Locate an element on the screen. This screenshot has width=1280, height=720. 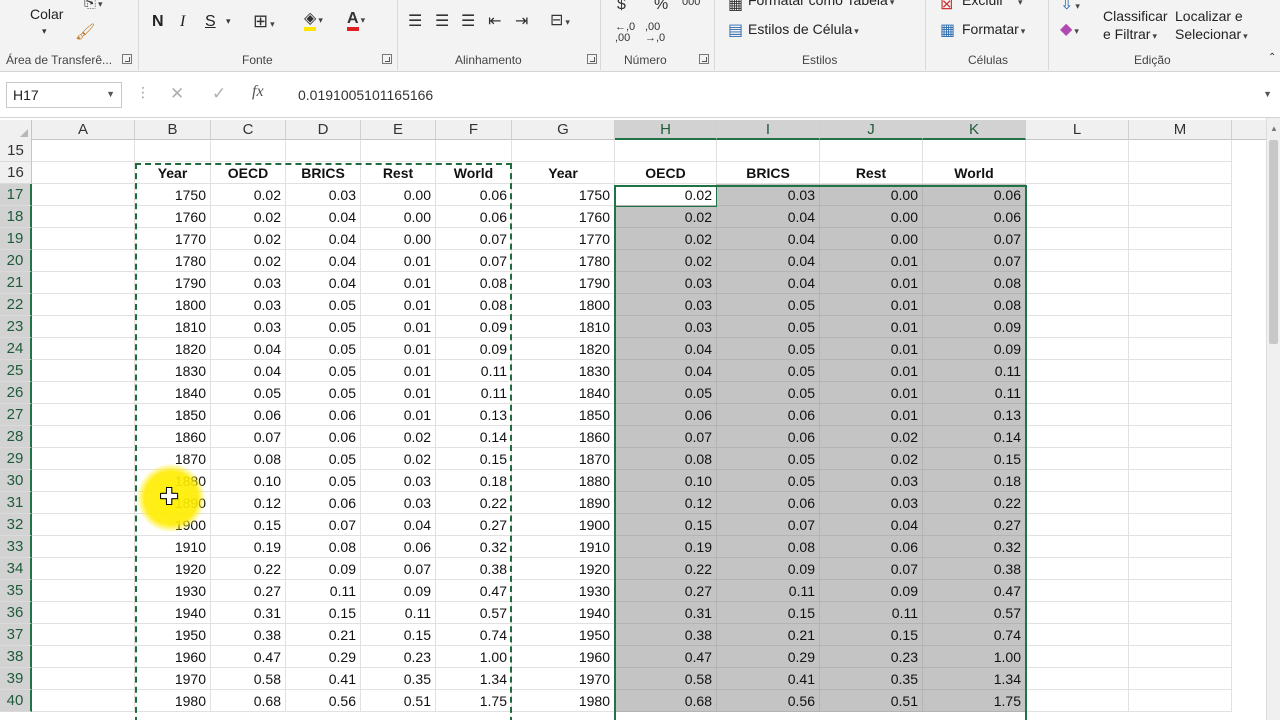
borders-icon: ⊞ ▾ is located at coordinates (264, 21).